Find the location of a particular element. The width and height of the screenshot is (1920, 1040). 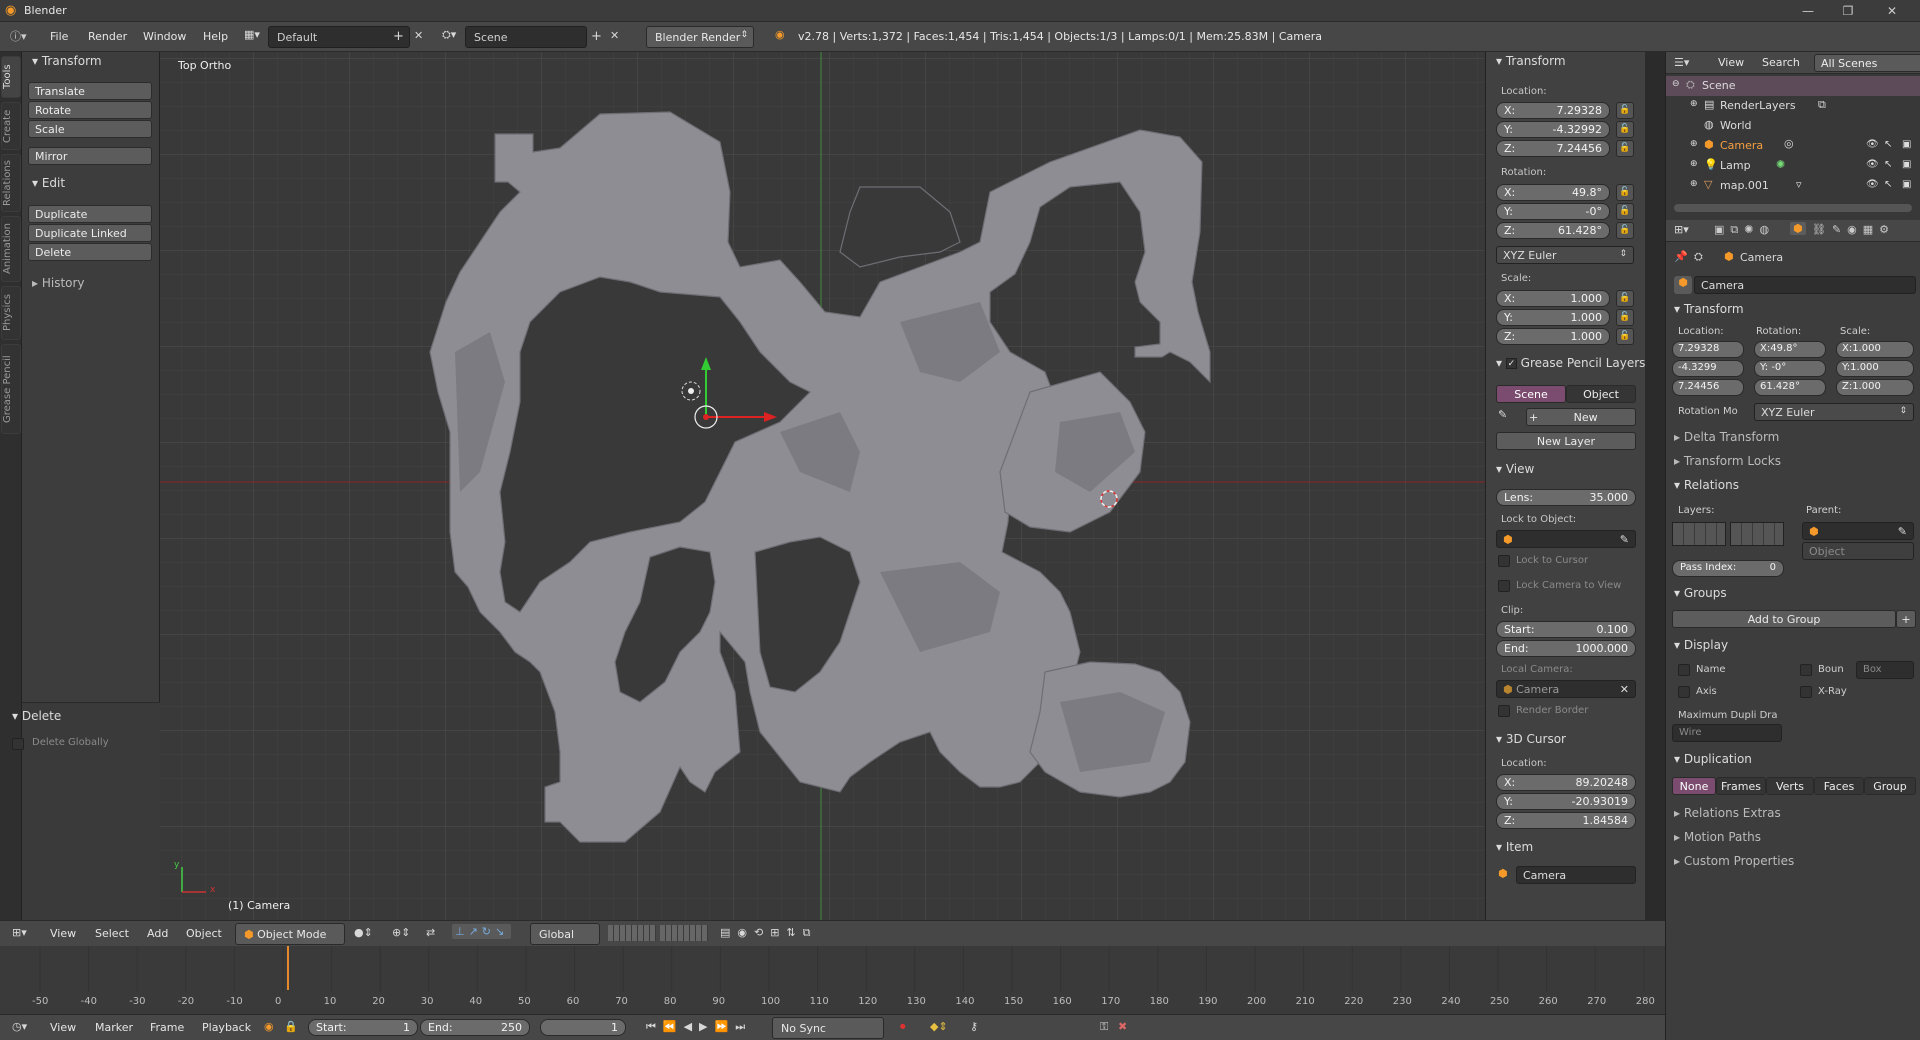

outliner-filter-dropdown: All Scenes is located at coordinates (1867, 63).